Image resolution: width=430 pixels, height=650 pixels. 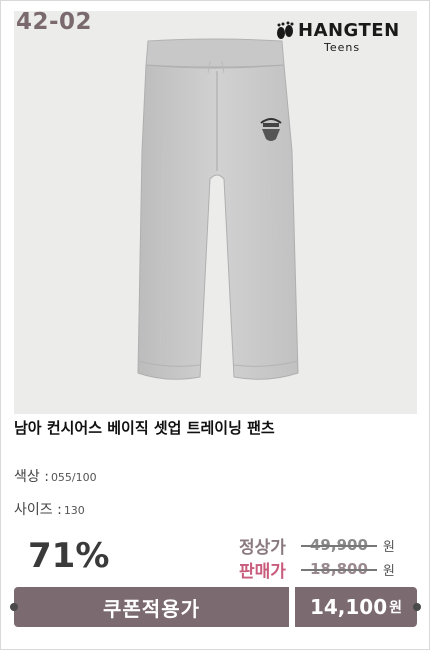 What do you see at coordinates (262, 547) in the screenshot?
I see `regular-price-label: 정상가` at bounding box center [262, 547].